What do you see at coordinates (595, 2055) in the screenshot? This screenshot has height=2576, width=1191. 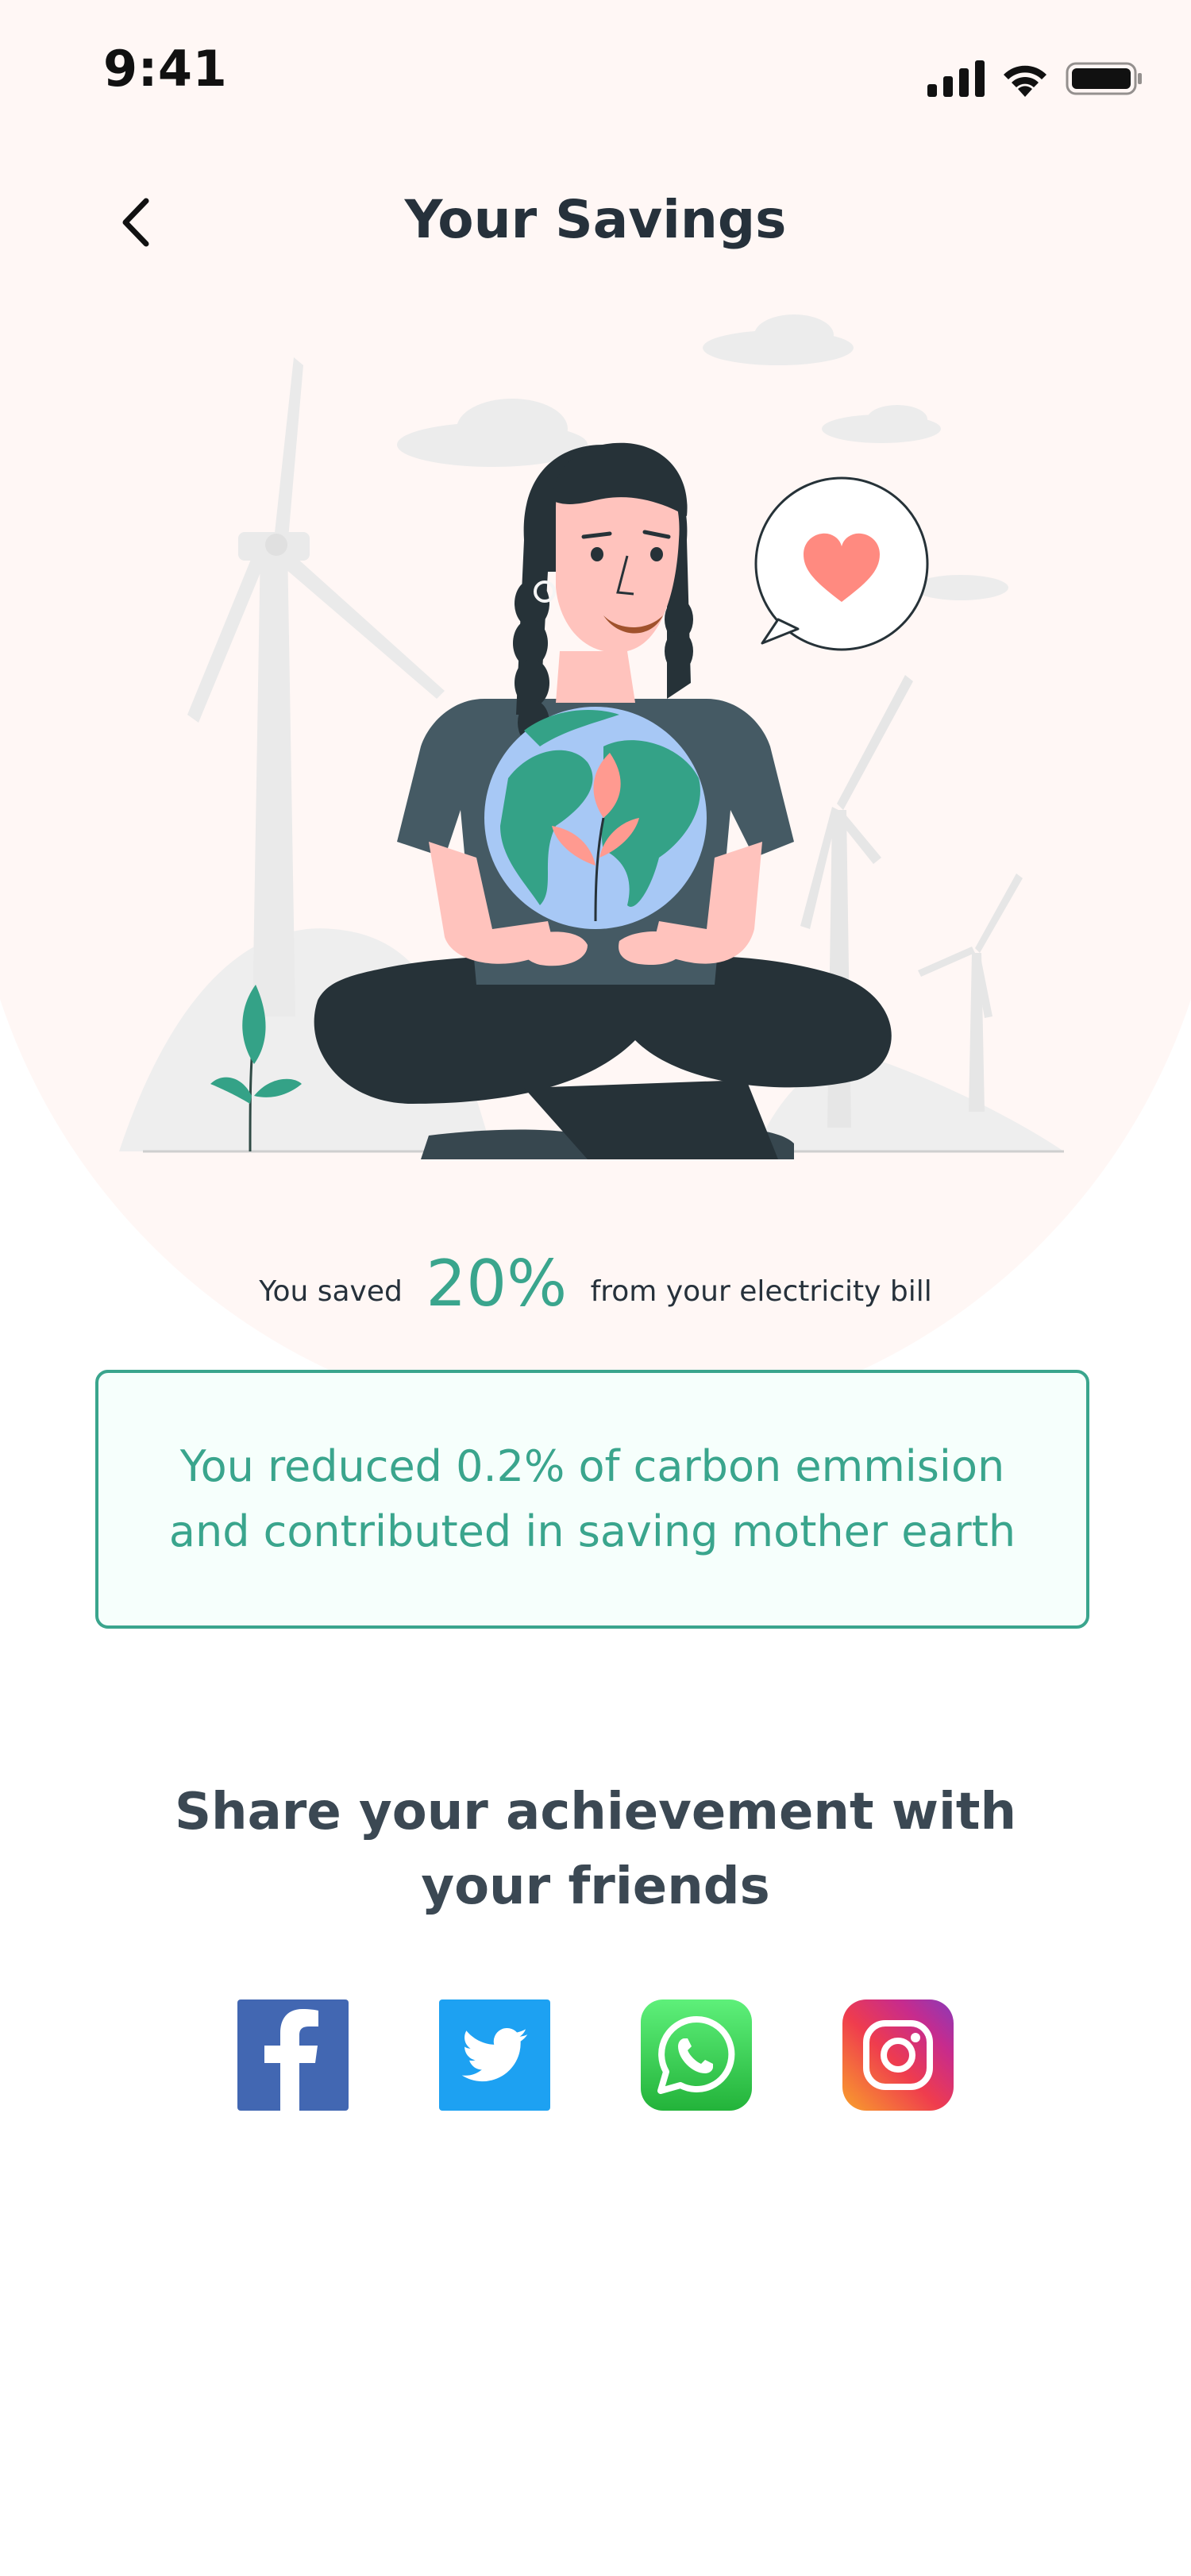 I see `share-buttons` at bounding box center [595, 2055].